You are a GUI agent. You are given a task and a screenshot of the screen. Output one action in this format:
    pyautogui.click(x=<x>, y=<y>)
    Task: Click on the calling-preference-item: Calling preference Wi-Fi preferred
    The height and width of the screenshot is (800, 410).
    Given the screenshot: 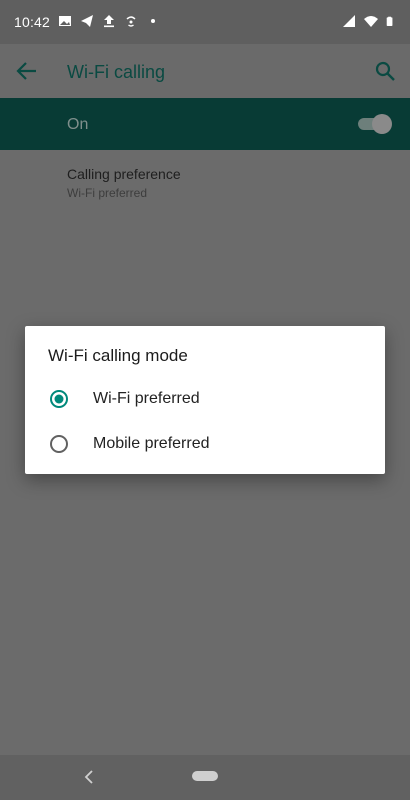 What is the action you would take?
    pyautogui.click(x=124, y=183)
    